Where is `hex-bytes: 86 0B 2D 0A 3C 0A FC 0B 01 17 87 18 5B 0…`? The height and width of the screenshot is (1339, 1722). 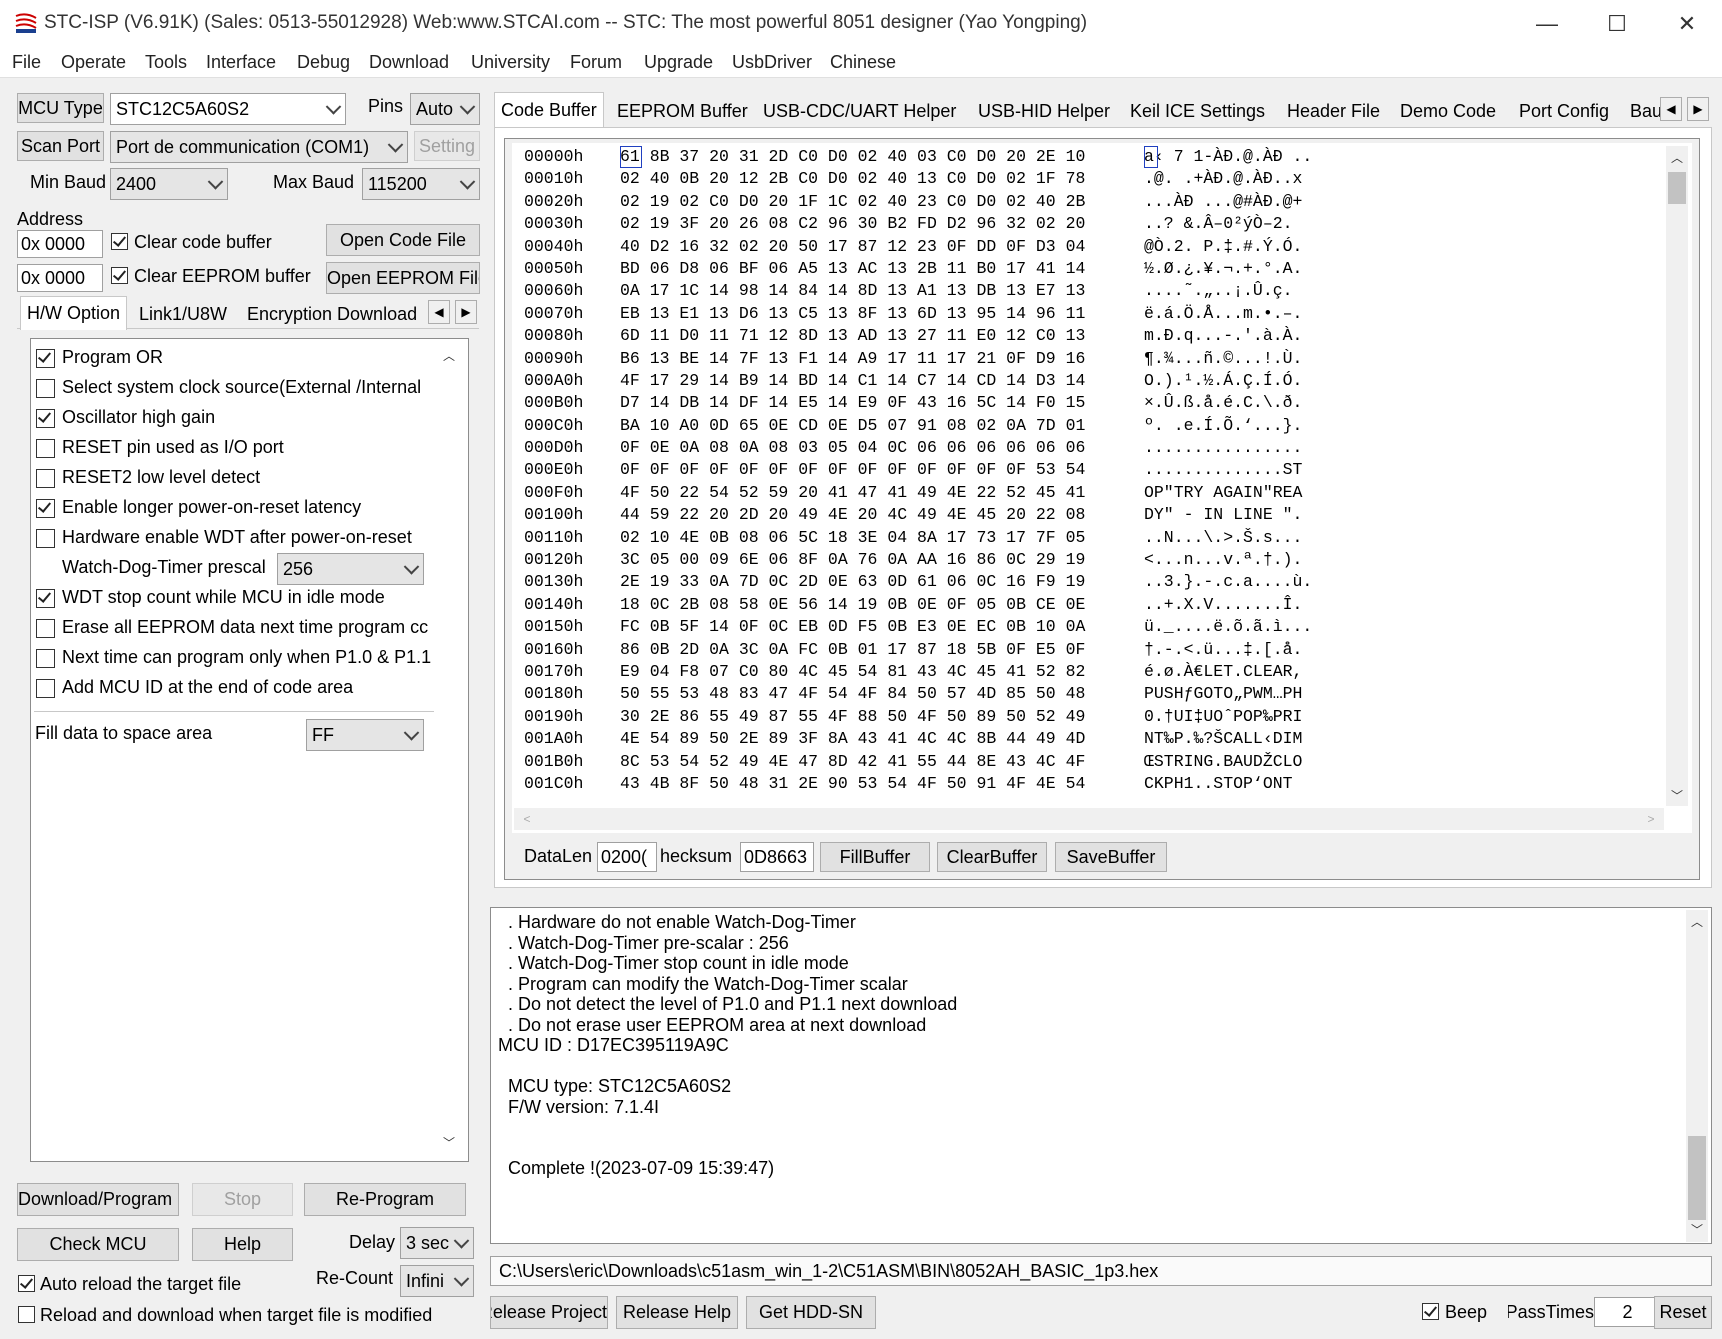
hex-bytes: 86 0B 2D 0A 3C 0A FC 0B 01 17 87 18 5B 0… is located at coordinates (852, 650).